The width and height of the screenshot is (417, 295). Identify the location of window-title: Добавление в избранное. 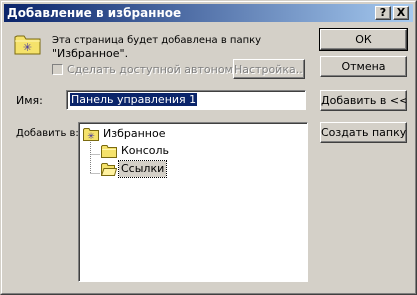
(94, 13).